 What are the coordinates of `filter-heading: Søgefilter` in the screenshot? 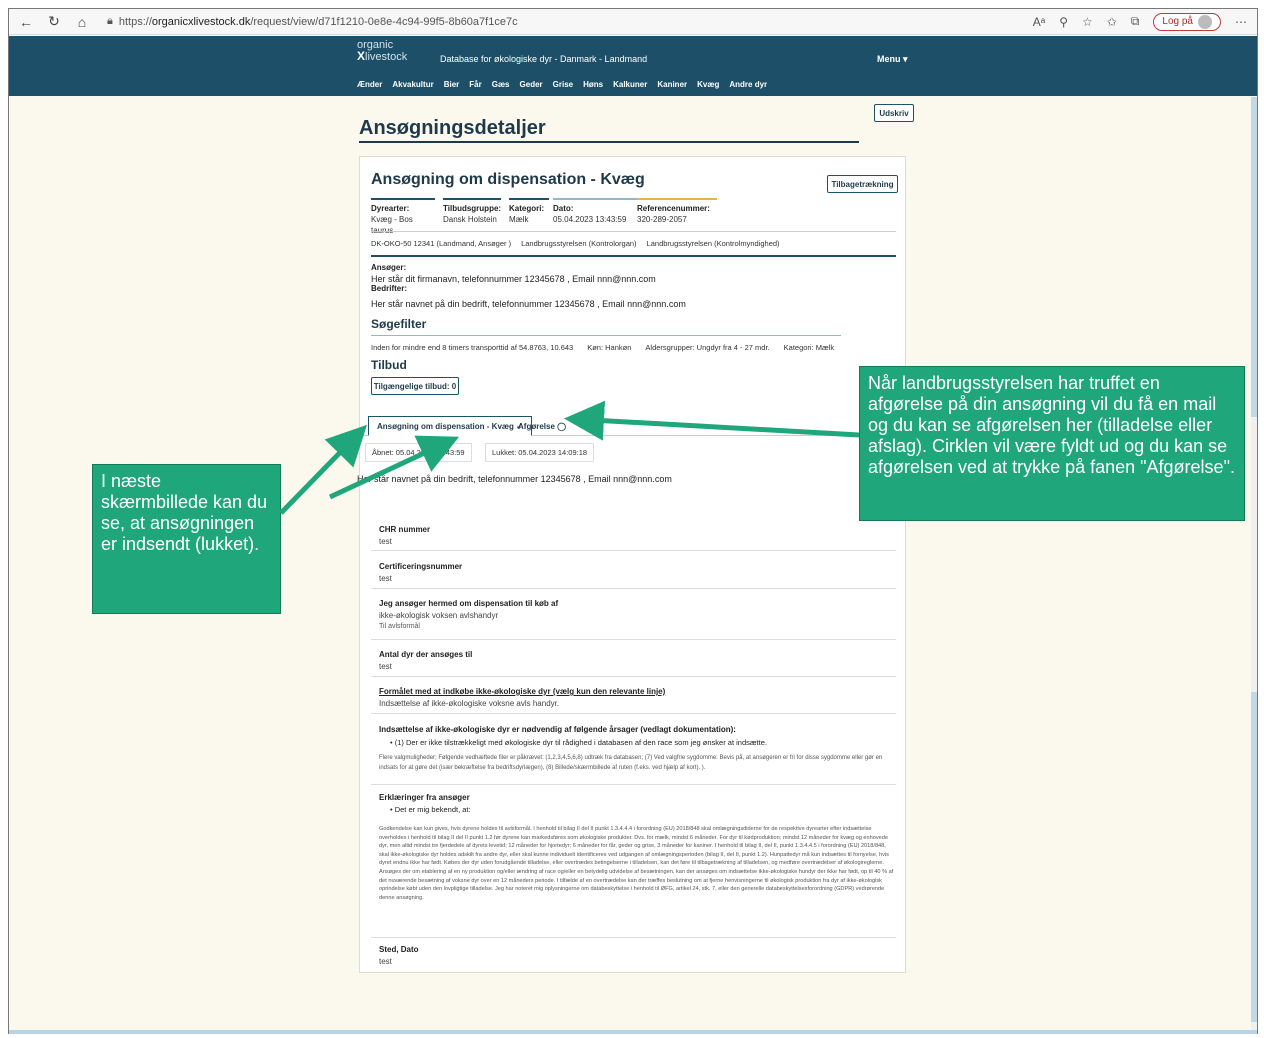 It's located at (399, 324).